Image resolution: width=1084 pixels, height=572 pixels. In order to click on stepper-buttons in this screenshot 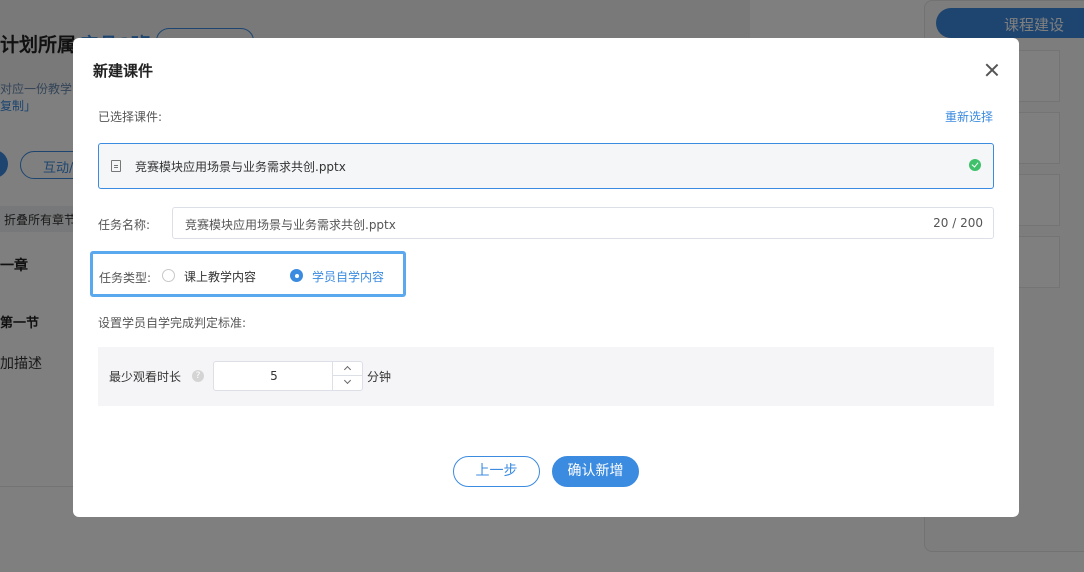, I will do `click(347, 376)`.